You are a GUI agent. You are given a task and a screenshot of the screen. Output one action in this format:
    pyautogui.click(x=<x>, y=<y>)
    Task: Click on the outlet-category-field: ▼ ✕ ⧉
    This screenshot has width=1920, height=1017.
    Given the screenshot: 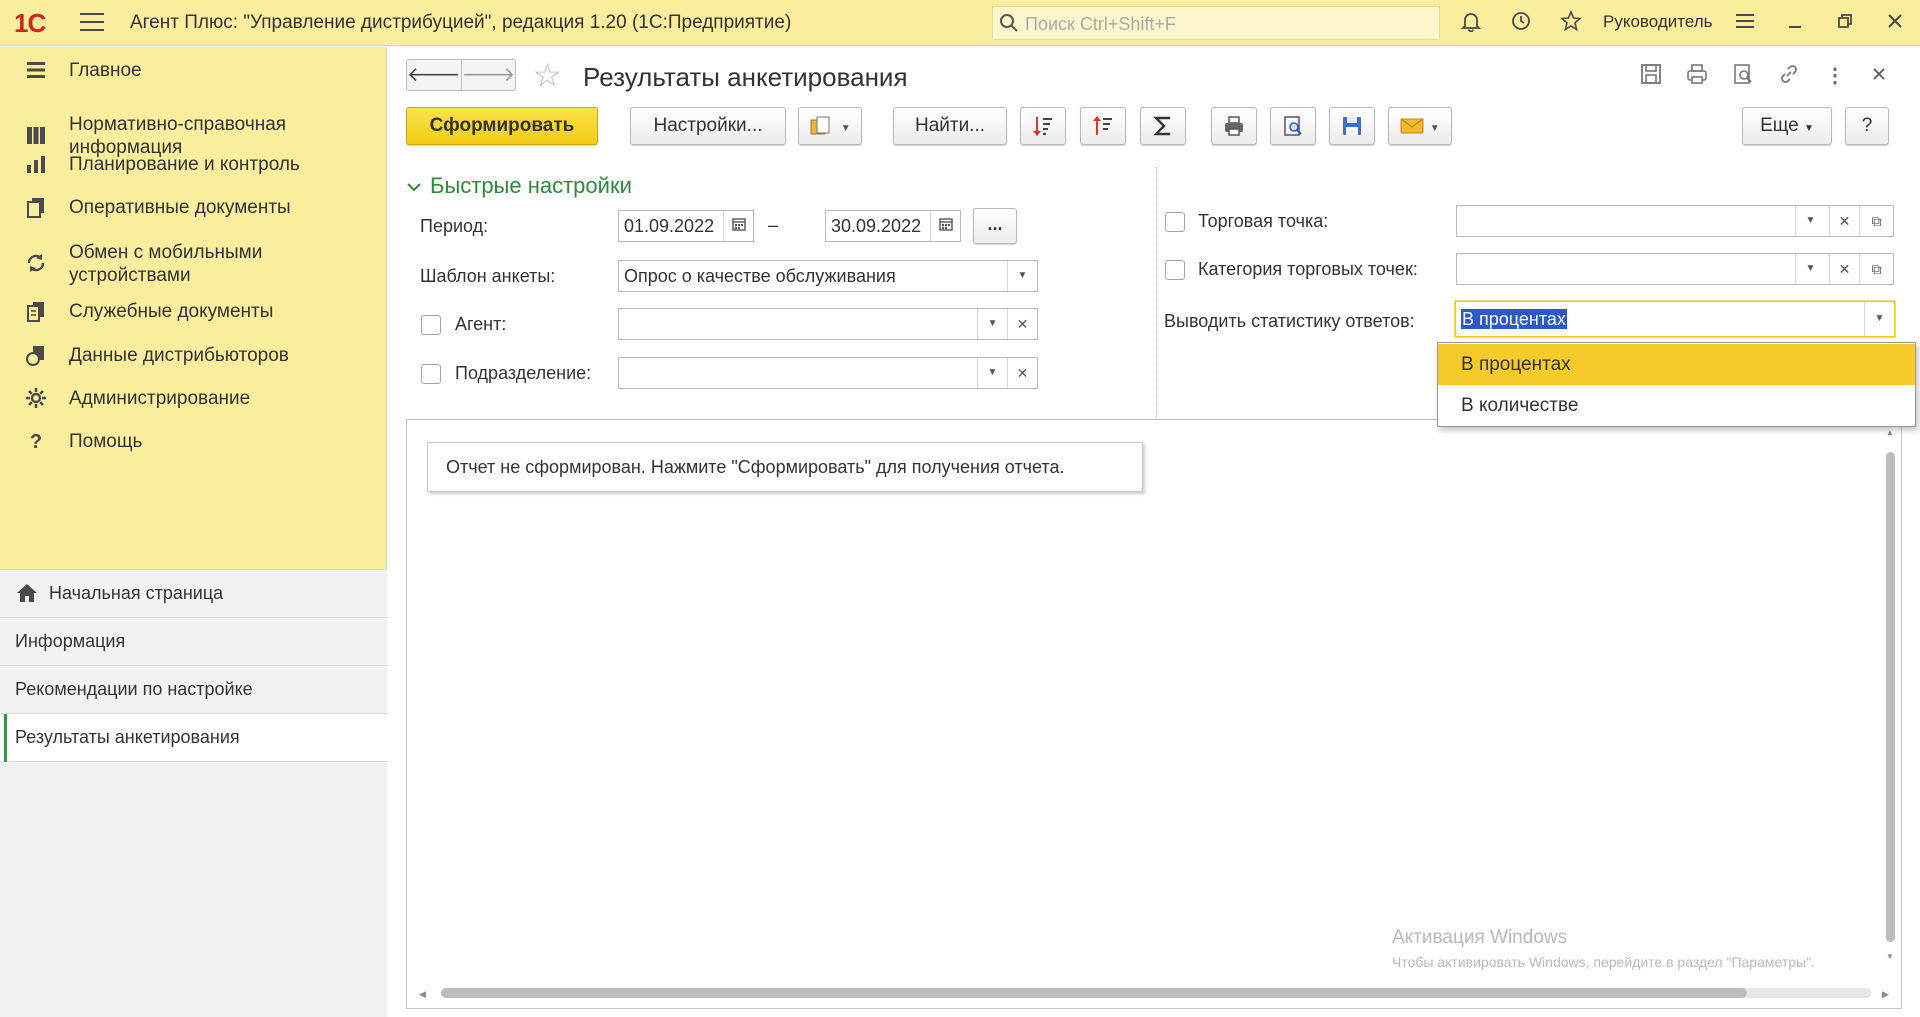 What is the action you would take?
    pyautogui.click(x=1675, y=269)
    